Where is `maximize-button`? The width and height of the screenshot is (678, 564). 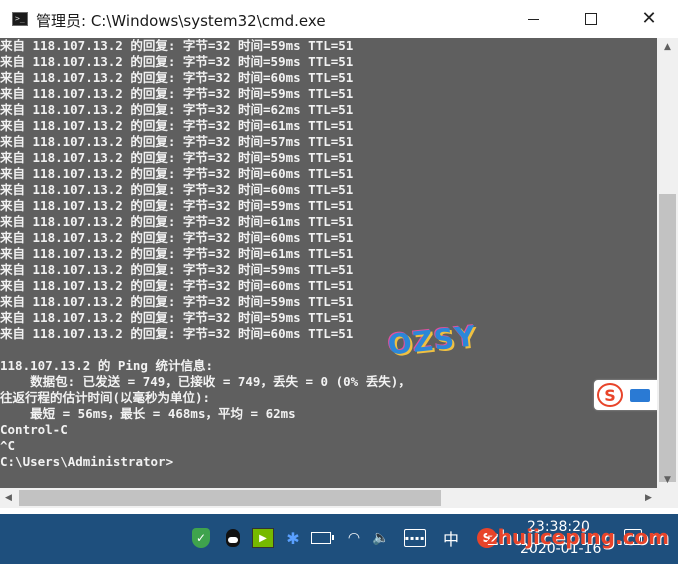
maximize-button is located at coordinates (591, 19).